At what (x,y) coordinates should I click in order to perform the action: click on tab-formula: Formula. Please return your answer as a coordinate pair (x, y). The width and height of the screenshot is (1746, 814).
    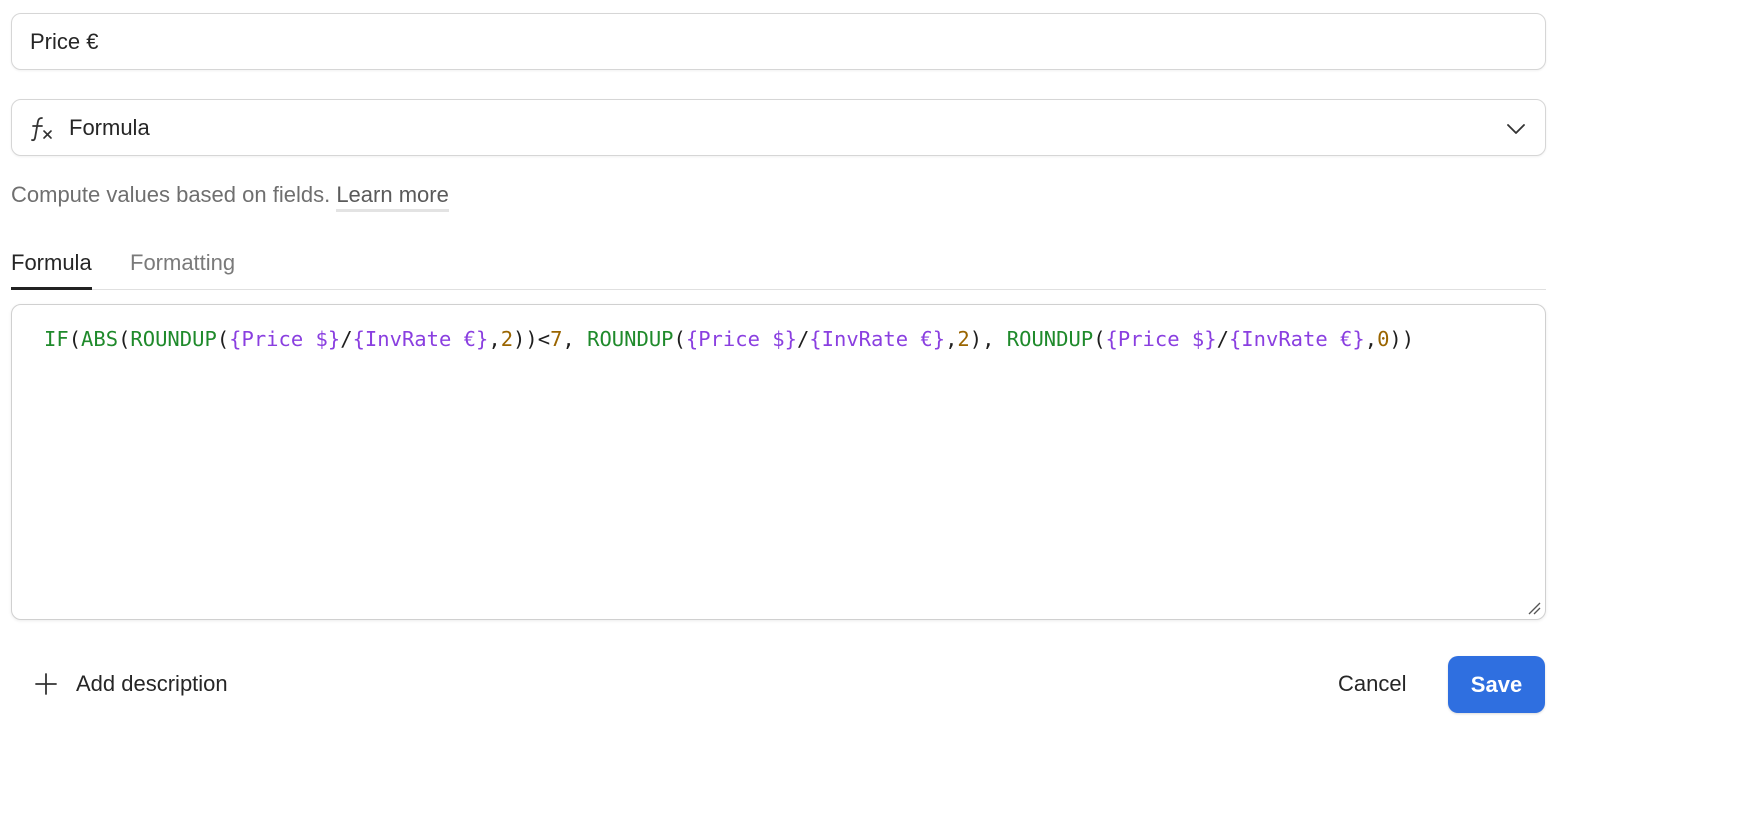
    Looking at the image, I should click on (51, 268).